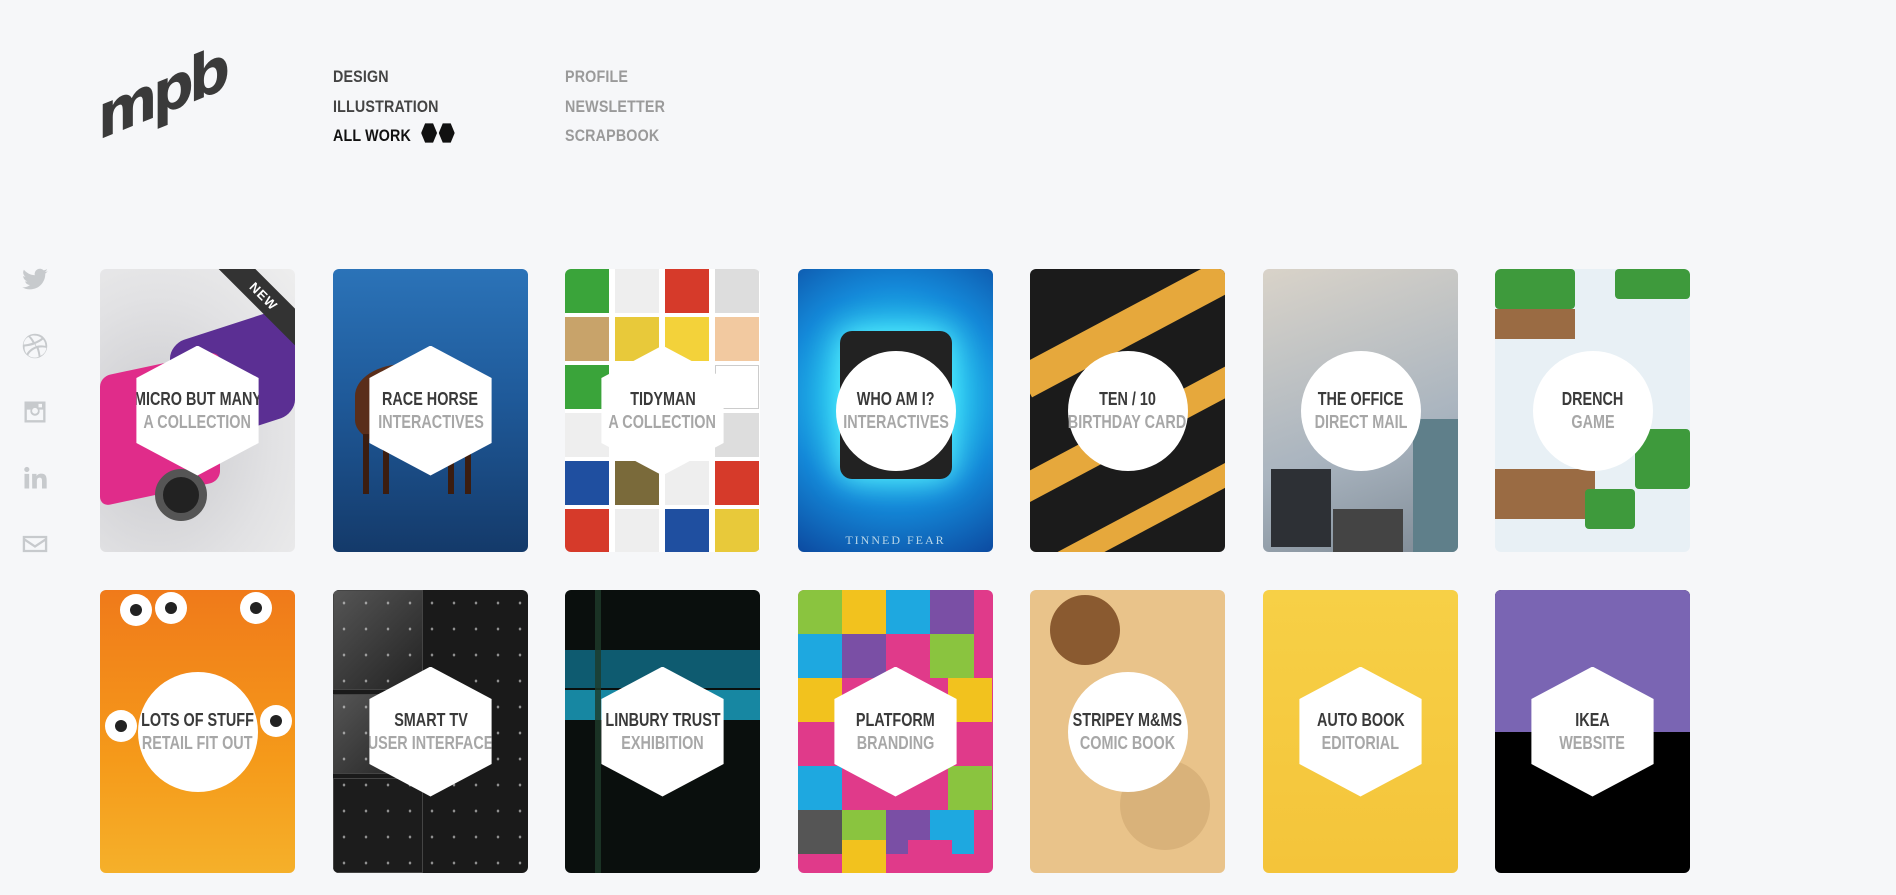  I want to click on instagram-icon, so click(35, 412).